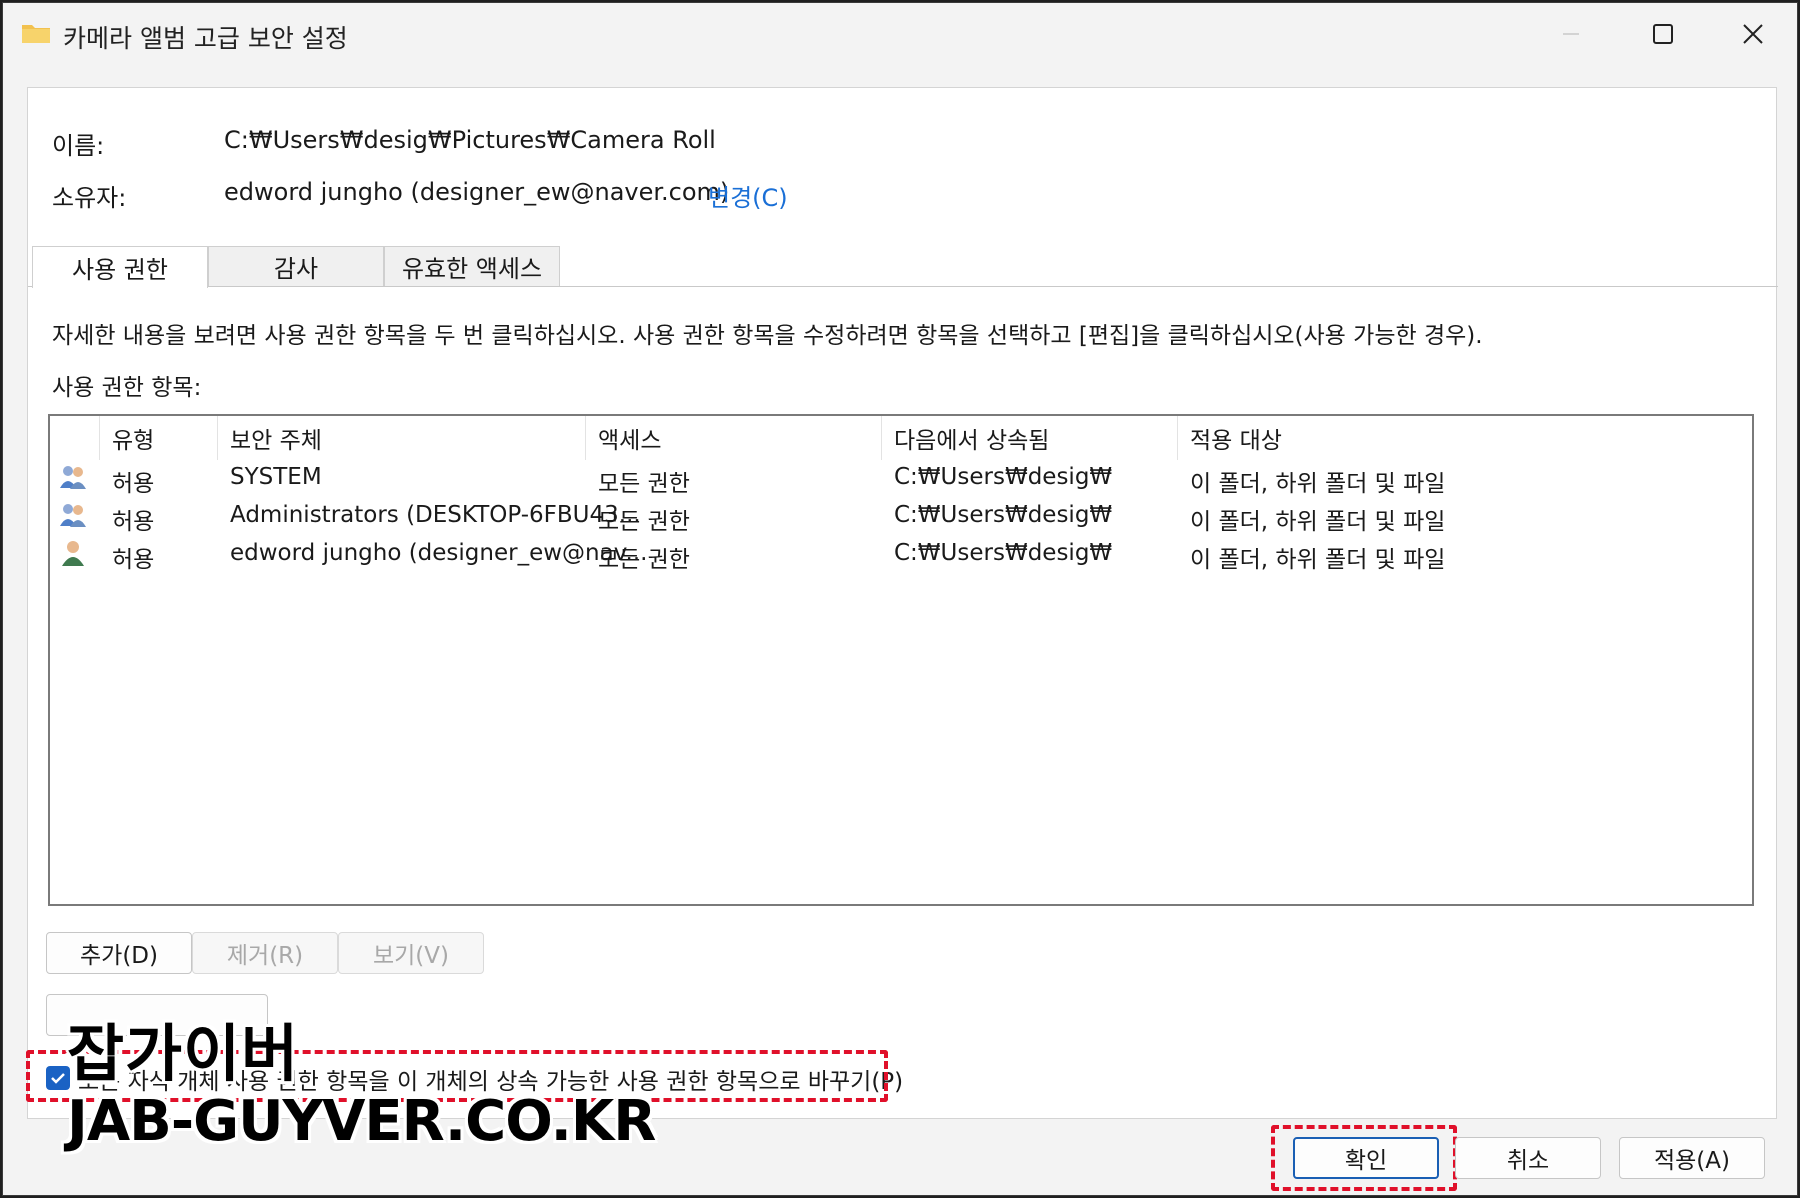  I want to click on row-principal: SYSTEM, so click(276, 477).